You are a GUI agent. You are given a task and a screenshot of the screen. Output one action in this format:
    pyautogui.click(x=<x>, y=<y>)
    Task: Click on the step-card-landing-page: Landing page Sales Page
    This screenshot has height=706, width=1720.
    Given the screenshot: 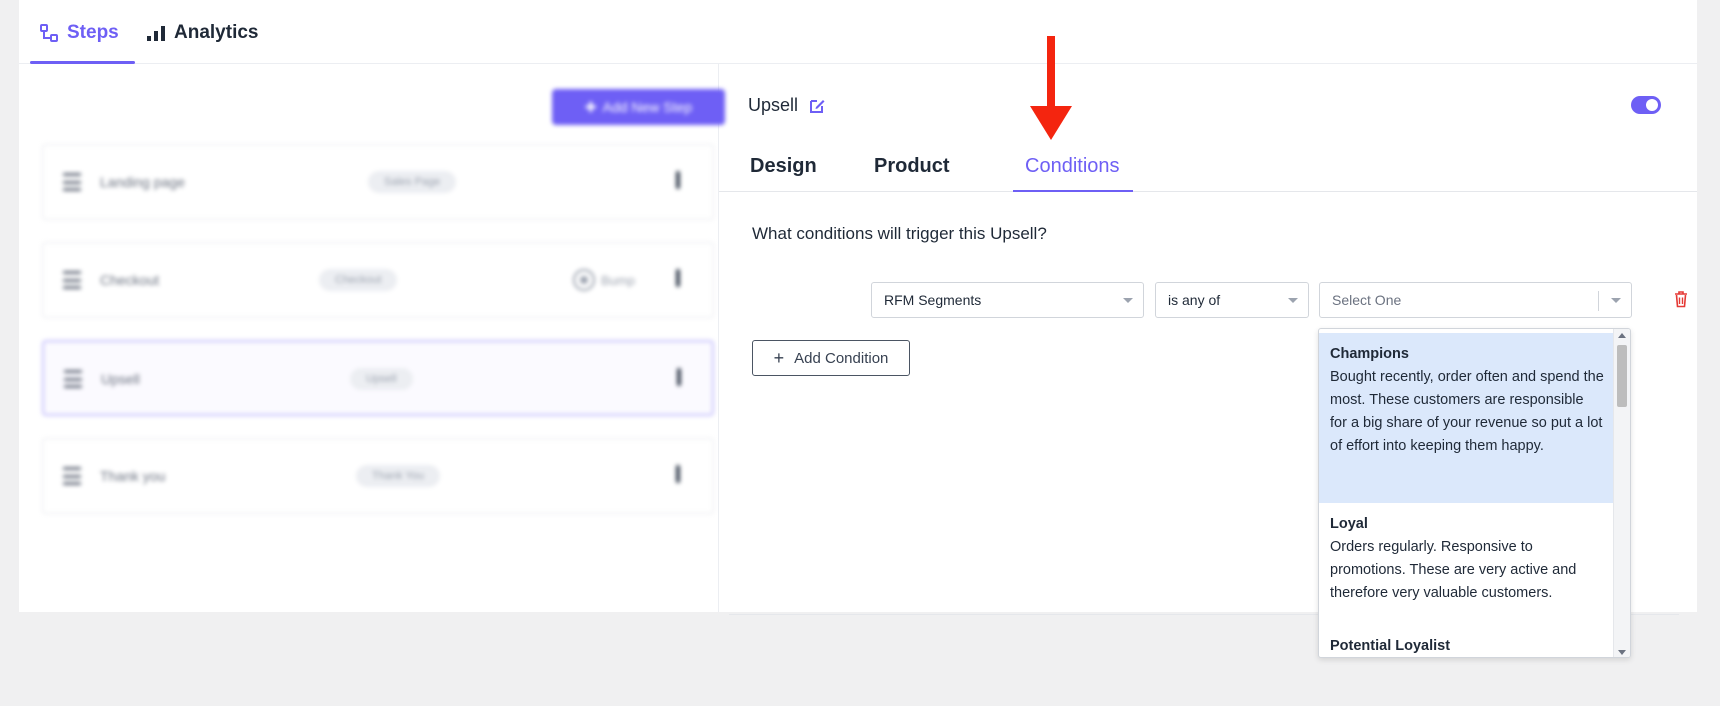 What is the action you would take?
    pyautogui.click(x=378, y=182)
    